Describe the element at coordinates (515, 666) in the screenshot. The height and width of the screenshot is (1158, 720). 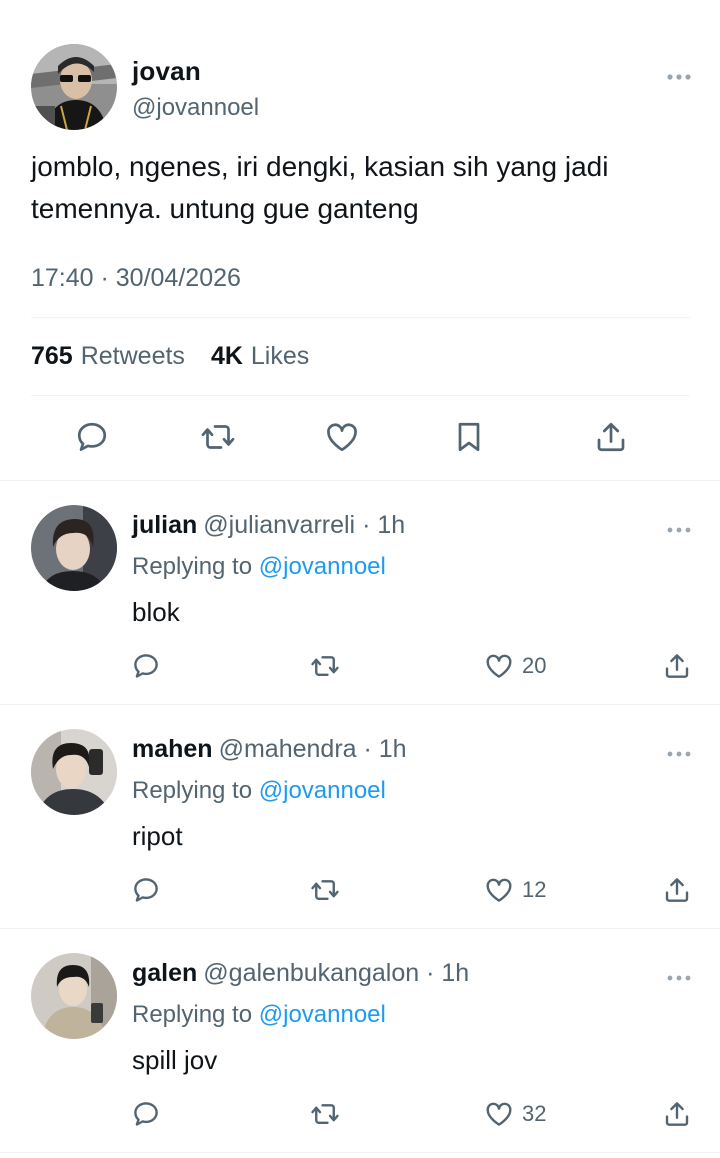
I see `like-button: 20` at that location.